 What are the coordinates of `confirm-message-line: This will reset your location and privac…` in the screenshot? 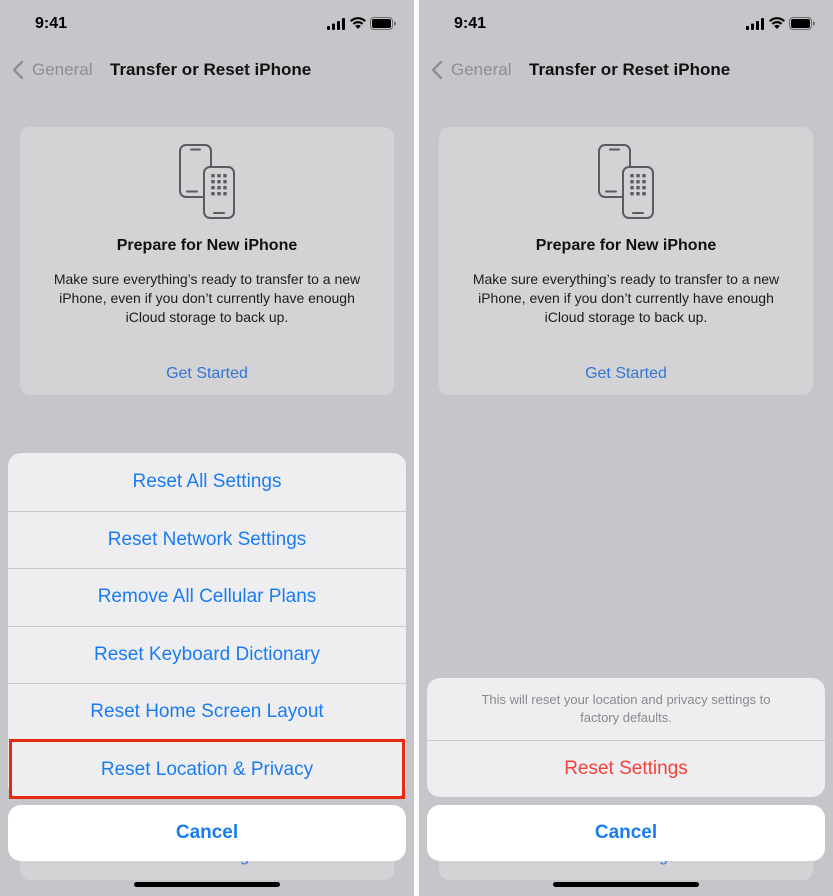 It's located at (626, 699).